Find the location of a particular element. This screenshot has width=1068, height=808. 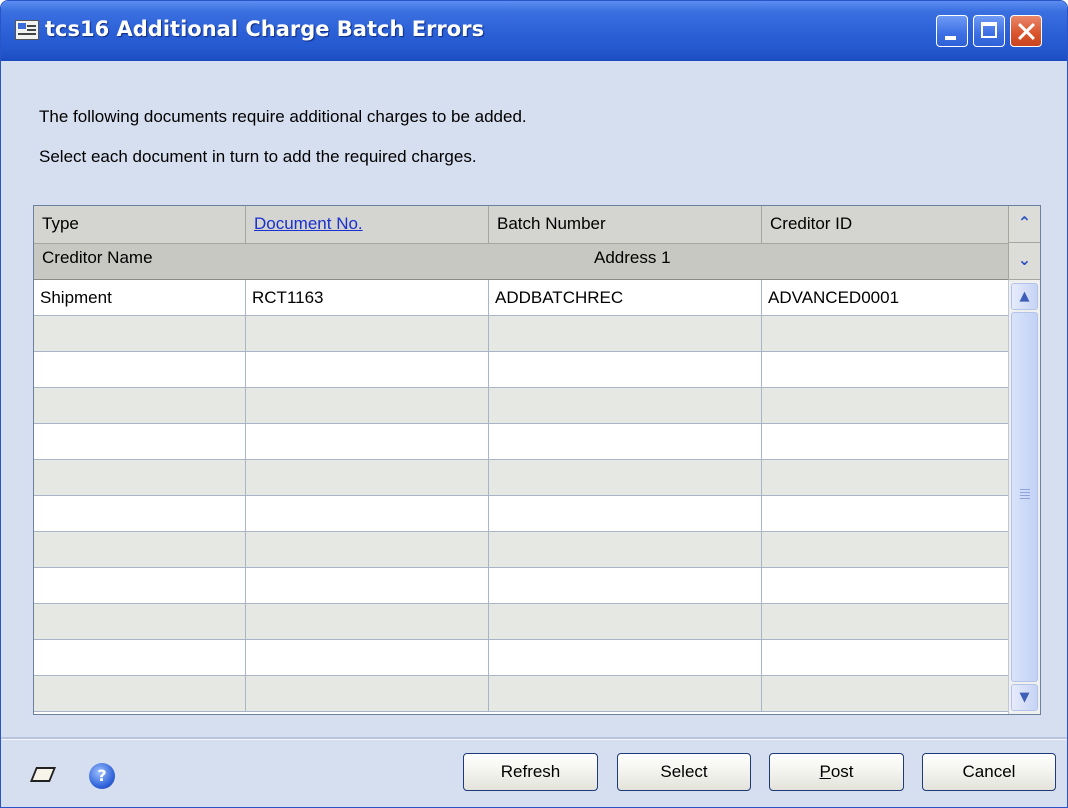

column-header-batch-number: Batch Number is located at coordinates (625, 224).